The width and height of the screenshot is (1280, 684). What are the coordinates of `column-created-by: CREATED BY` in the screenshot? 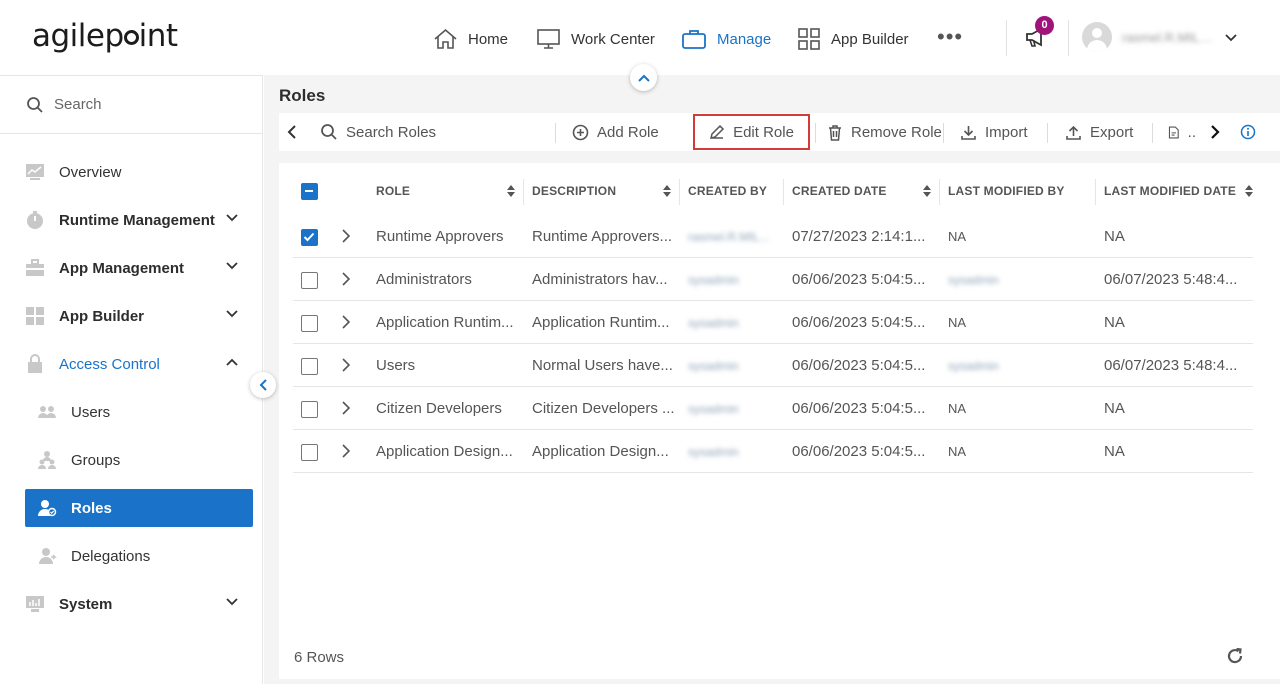 It's located at (735, 191).